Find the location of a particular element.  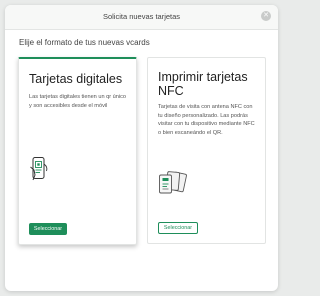

select-nfc-button: Seleccionar is located at coordinates (178, 228).